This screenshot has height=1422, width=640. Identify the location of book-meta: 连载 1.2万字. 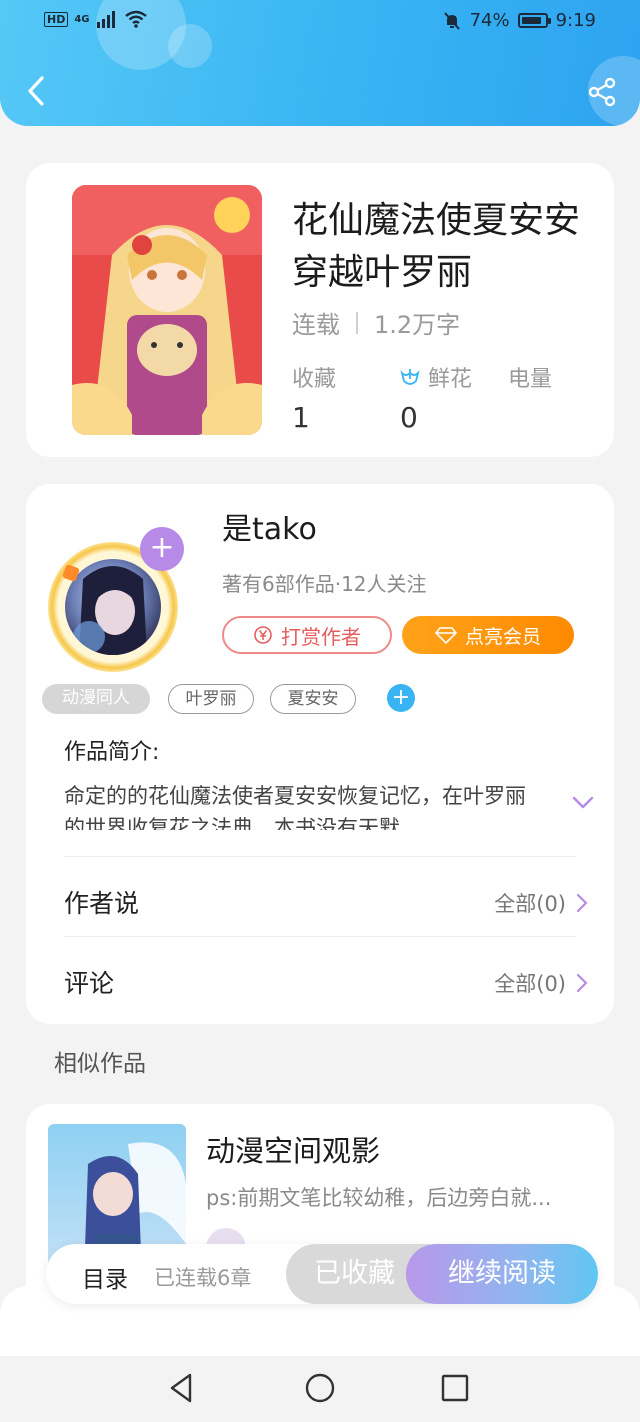
(376, 322).